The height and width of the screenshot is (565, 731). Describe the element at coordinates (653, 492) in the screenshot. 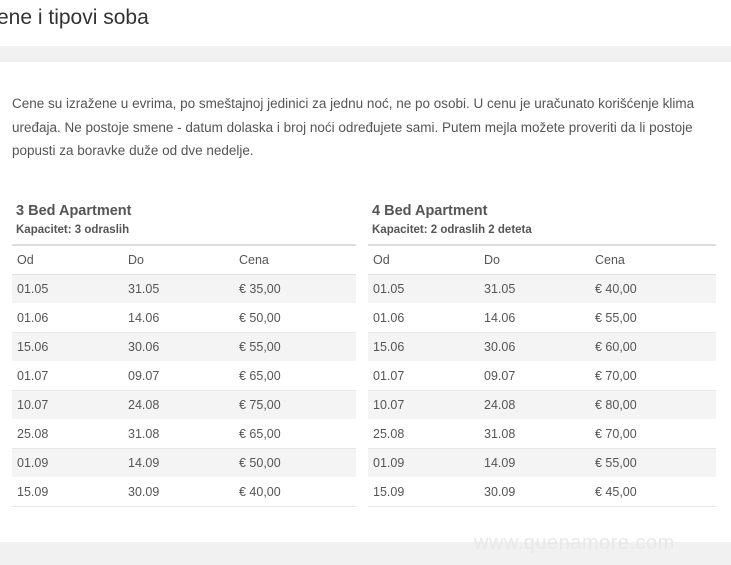

I see `cell-price: € 45,00` at that location.